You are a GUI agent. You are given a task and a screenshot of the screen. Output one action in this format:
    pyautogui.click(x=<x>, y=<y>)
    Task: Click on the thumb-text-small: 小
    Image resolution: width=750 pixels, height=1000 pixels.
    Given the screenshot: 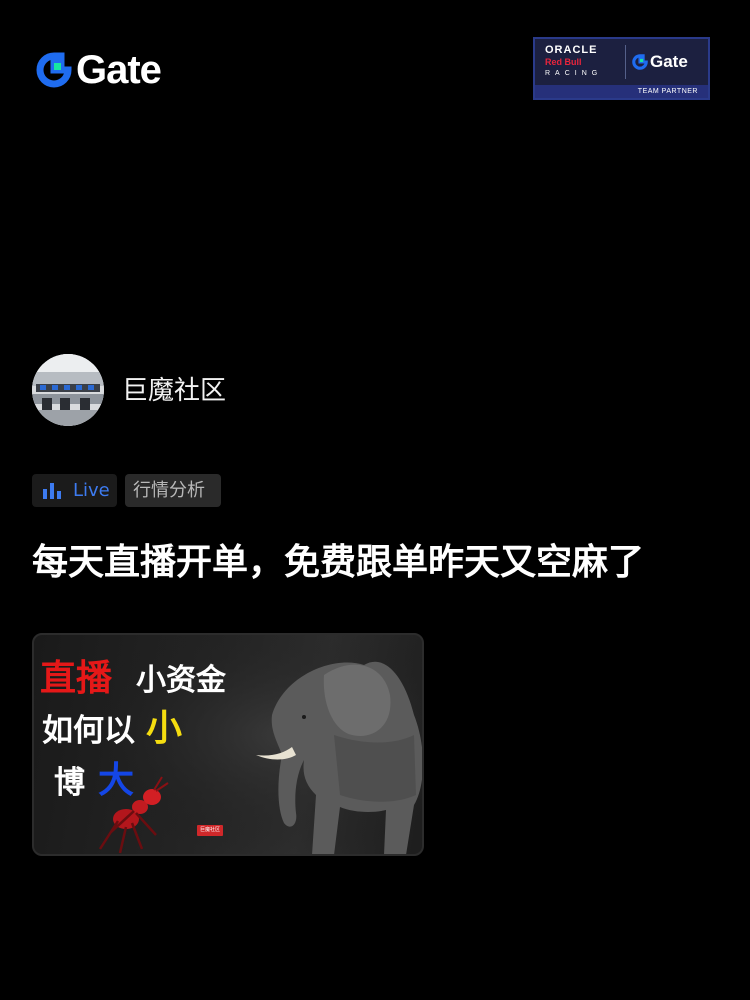 What is the action you would take?
    pyautogui.click(x=164, y=728)
    